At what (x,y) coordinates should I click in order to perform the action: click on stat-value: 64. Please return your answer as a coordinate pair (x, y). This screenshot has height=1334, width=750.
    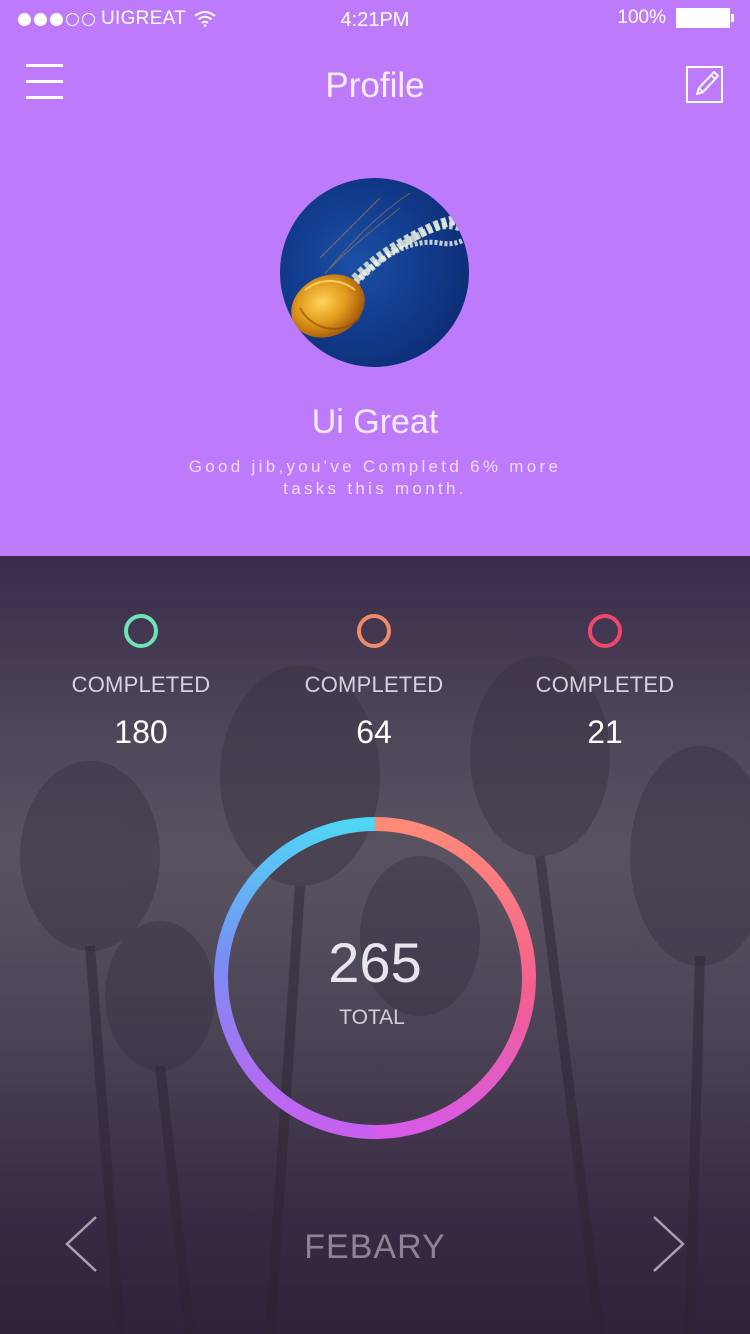
    Looking at the image, I should click on (374, 732).